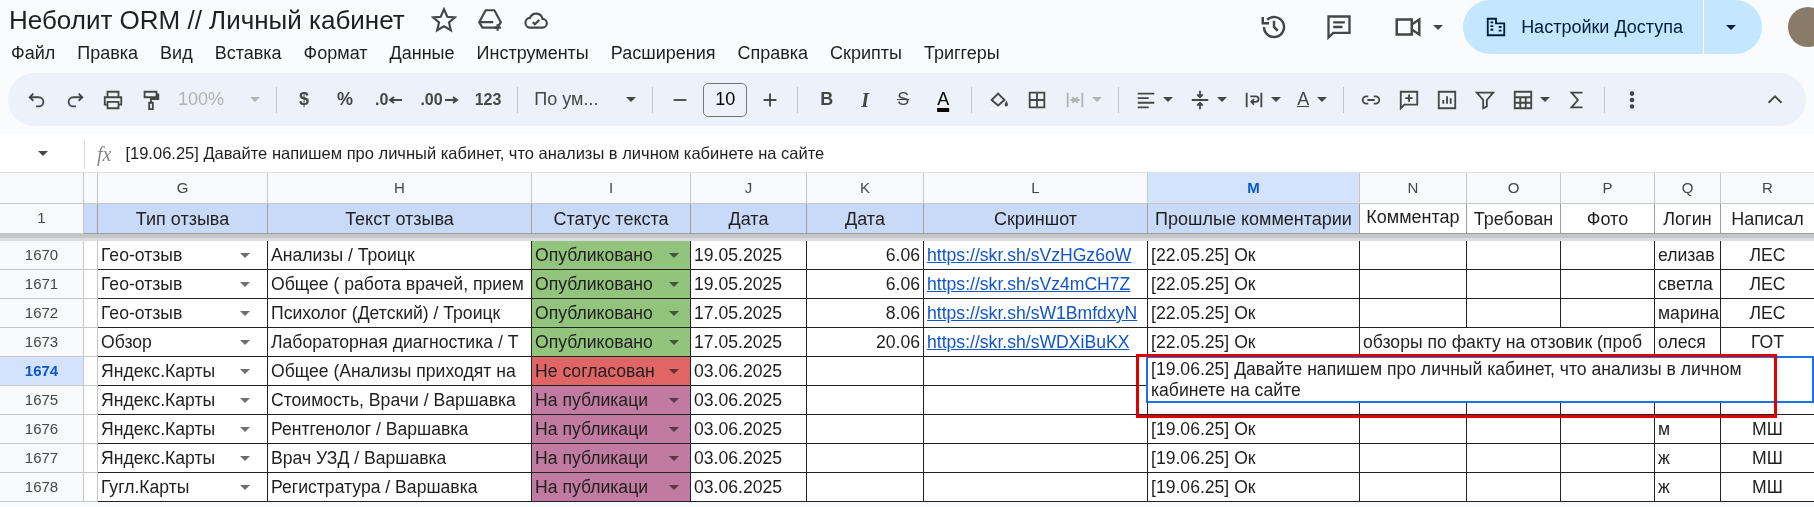  Describe the element at coordinates (397, 284) in the screenshot. I see `table-cell-text: Общее ( работа врачей, прием` at that location.